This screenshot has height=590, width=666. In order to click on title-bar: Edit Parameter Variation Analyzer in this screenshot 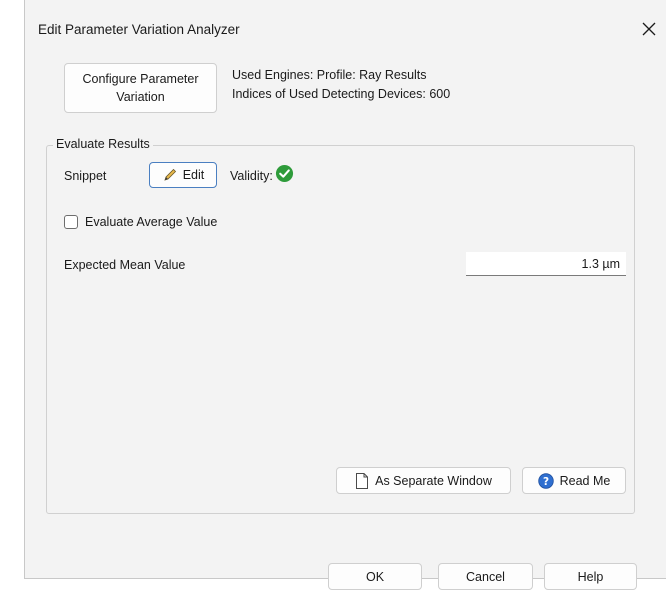, I will do `click(345, 31)`.